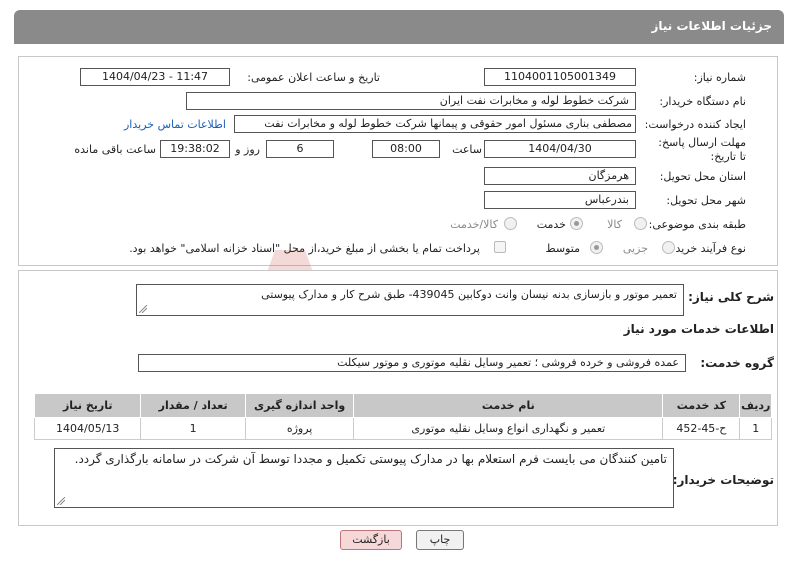 The height and width of the screenshot is (566, 788). Describe the element at coordinates (193, 405) in the screenshot. I see `col-quantity: تعداد / مقدار` at that location.